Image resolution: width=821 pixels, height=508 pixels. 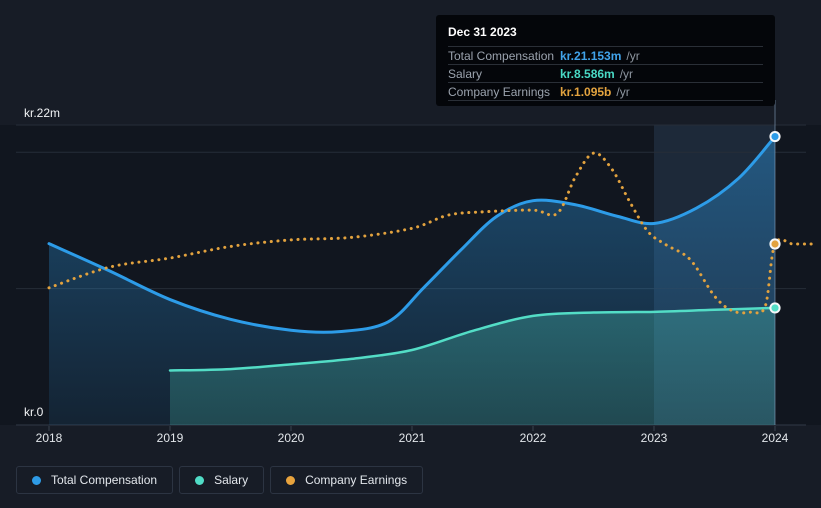 What do you see at coordinates (775, 438) in the screenshot?
I see `svg-text: 2024` at bounding box center [775, 438].